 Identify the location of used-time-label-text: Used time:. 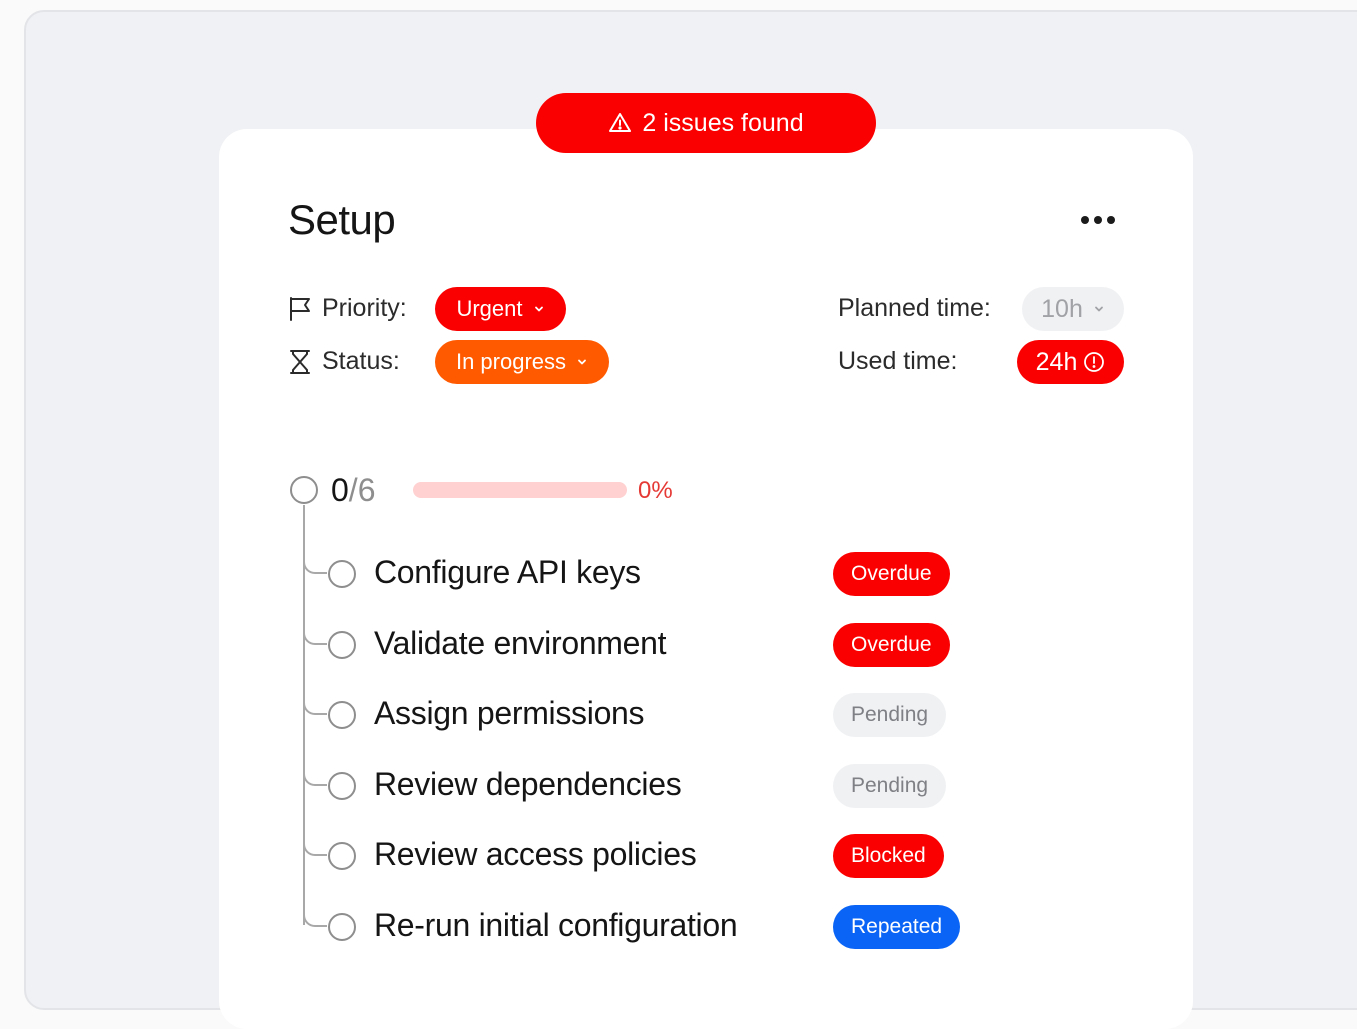
(898, 361).